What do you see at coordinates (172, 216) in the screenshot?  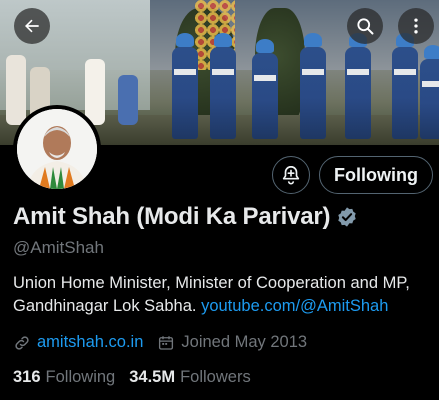 I see `profile-name: Amit Shah (Modi Ka Parivar)` at bounding box center [172, 216].